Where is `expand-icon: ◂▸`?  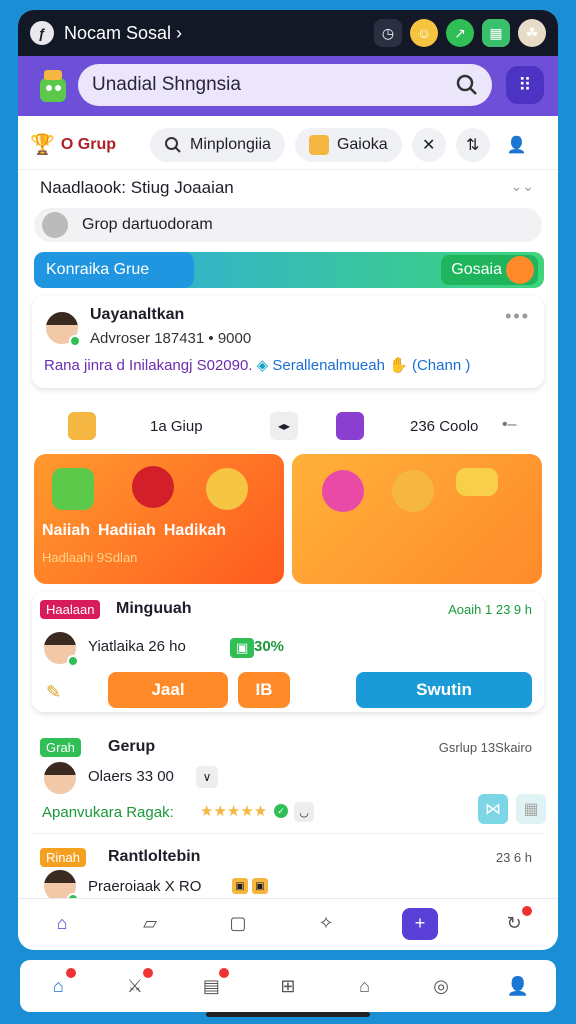 expand-icon: ◂▸ is located at coordinates (284, 426).